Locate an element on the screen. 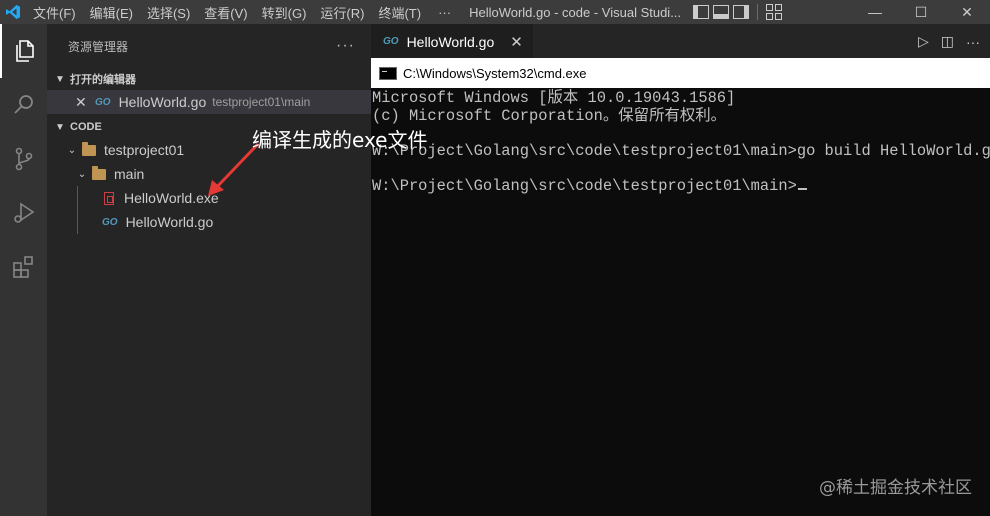 The image size is (990, 516). menu-view: 查看(V) is located at coordinates (225, 12).